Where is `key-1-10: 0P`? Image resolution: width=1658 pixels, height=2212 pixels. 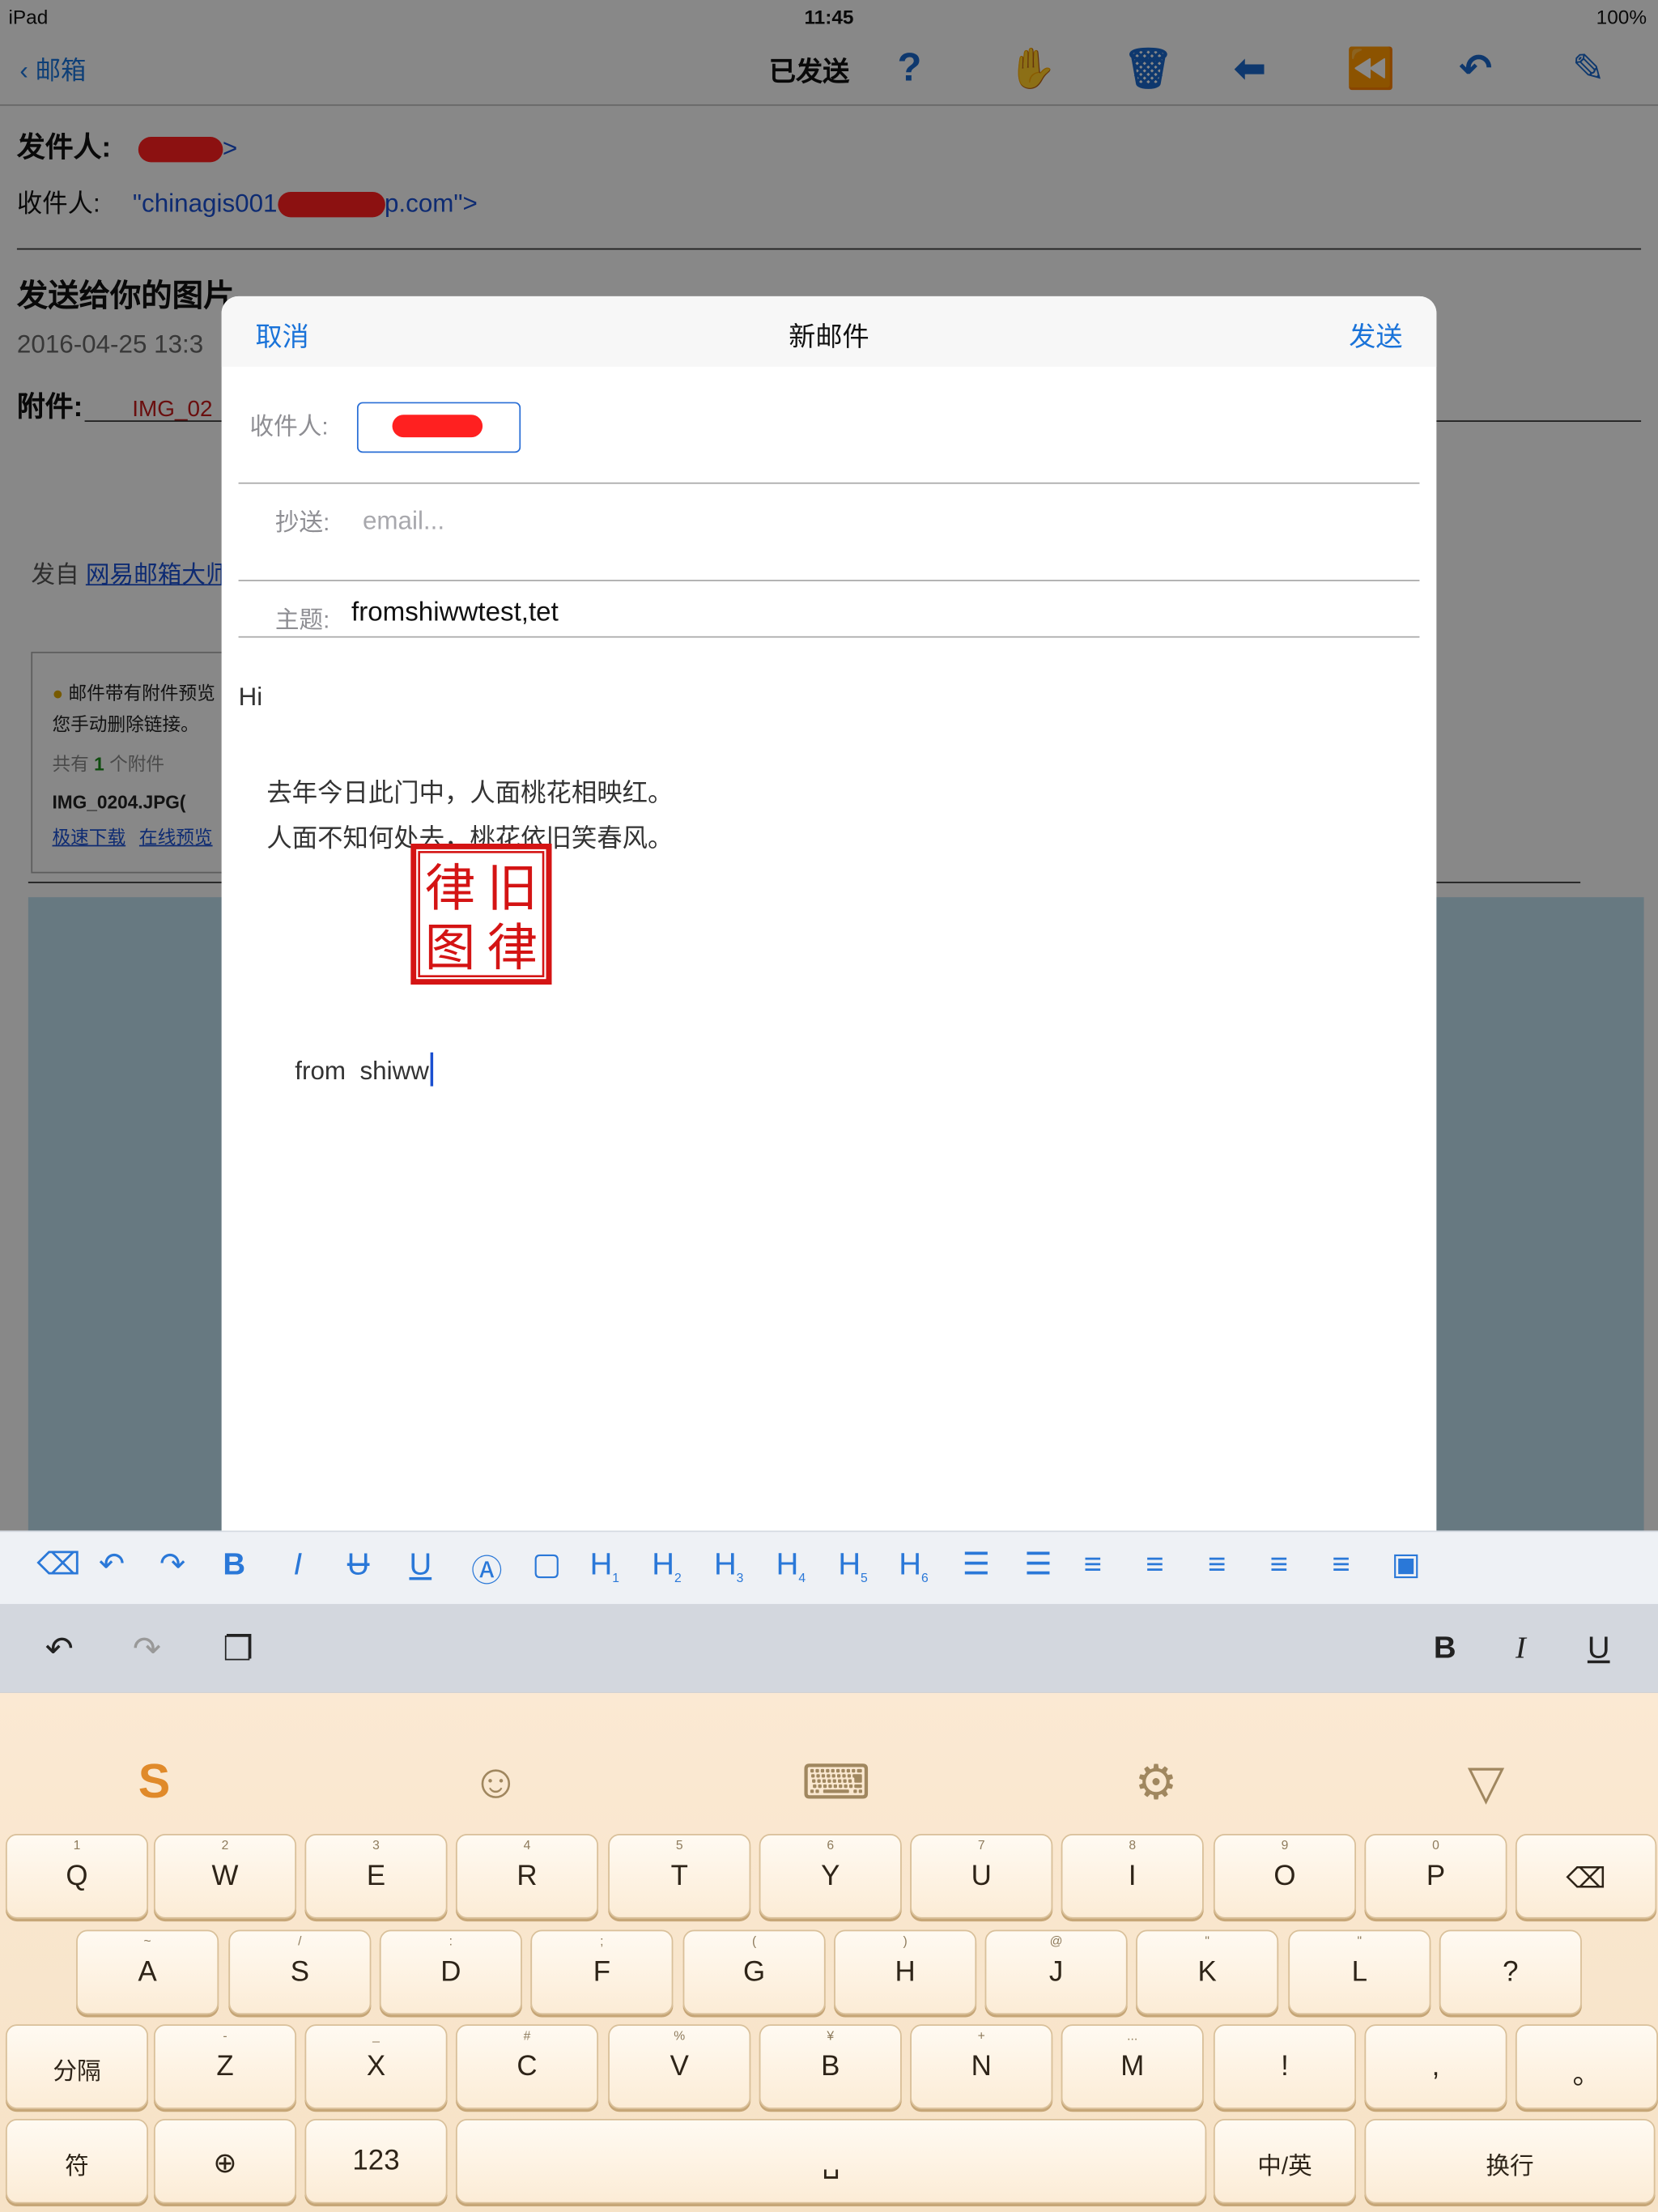 key-1-10: 0P is located at coordinates (1435, 1877).